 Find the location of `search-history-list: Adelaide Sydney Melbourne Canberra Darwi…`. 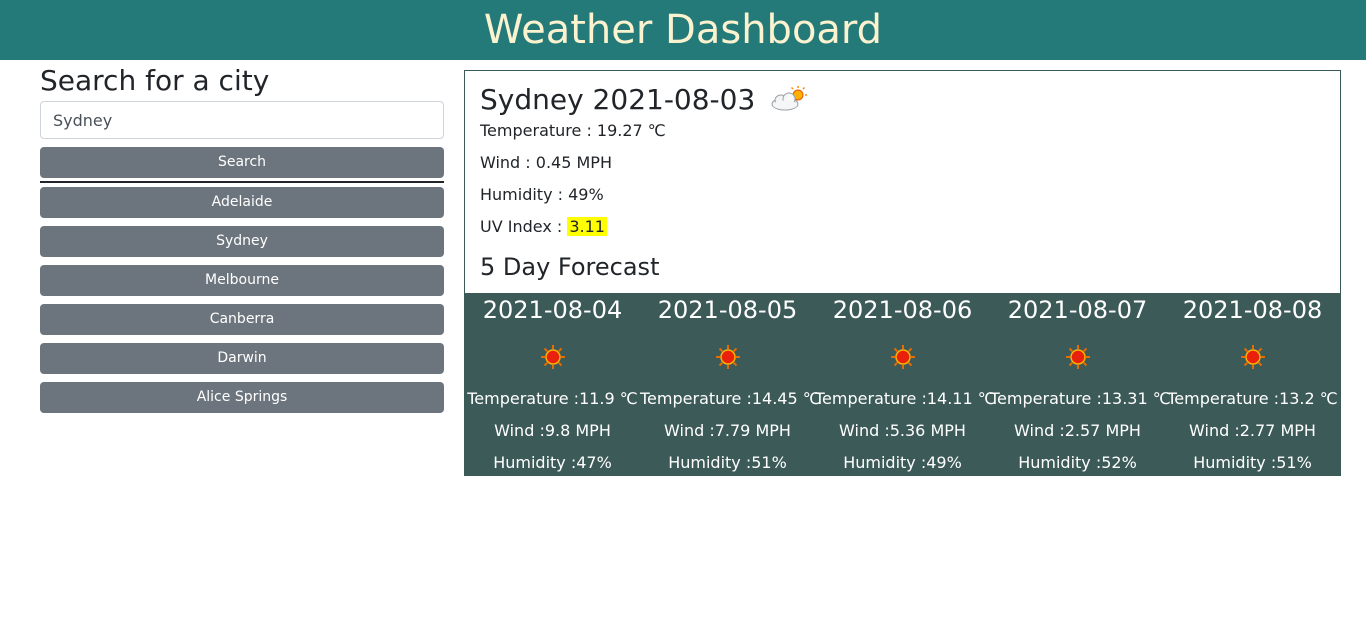

search-history-list: Adelaide Sydney Melbourne Canberra Darwi… is located at coordinates (242, 300).